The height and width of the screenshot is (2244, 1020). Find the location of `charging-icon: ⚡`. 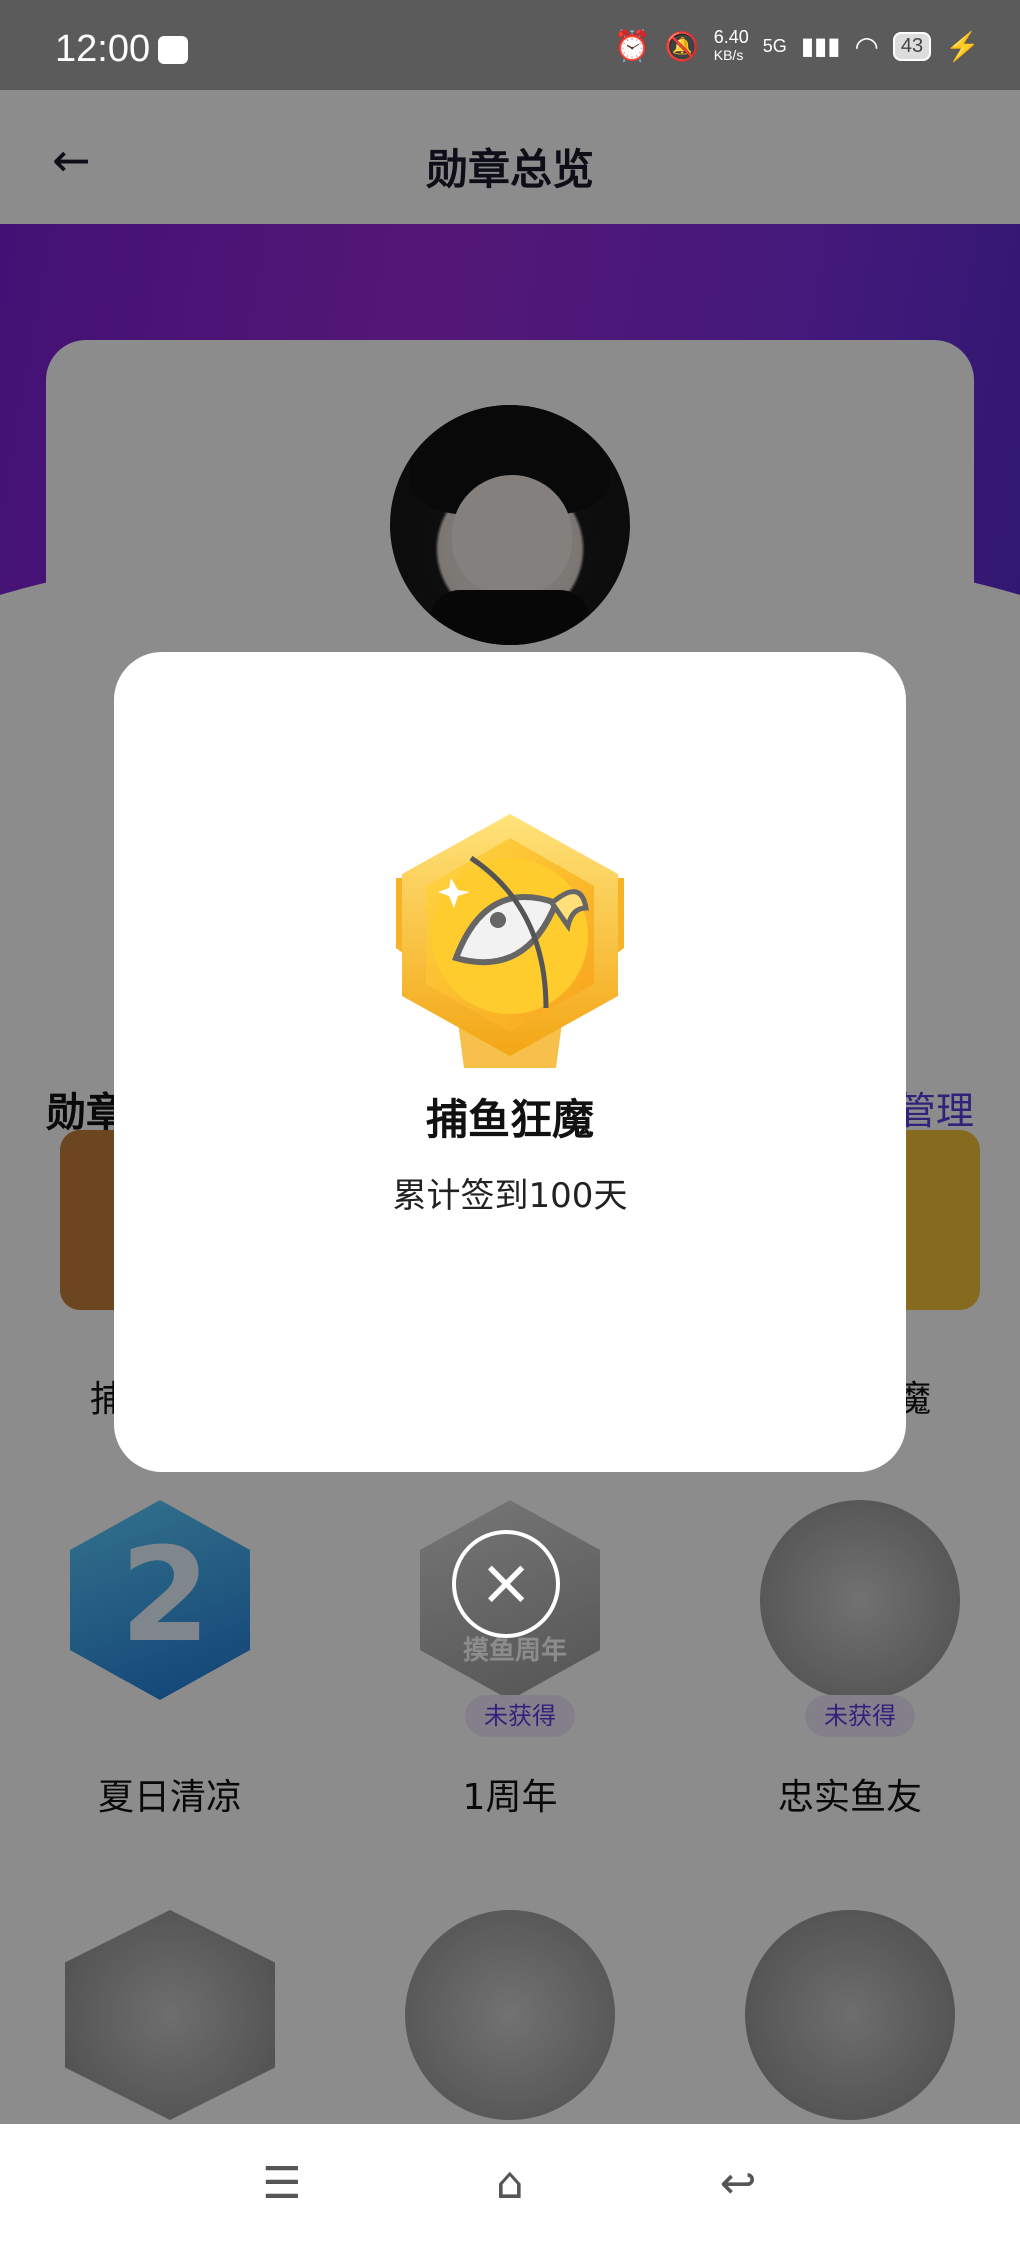

charging-icon: ⚡ is located at coordinates (962, 46).